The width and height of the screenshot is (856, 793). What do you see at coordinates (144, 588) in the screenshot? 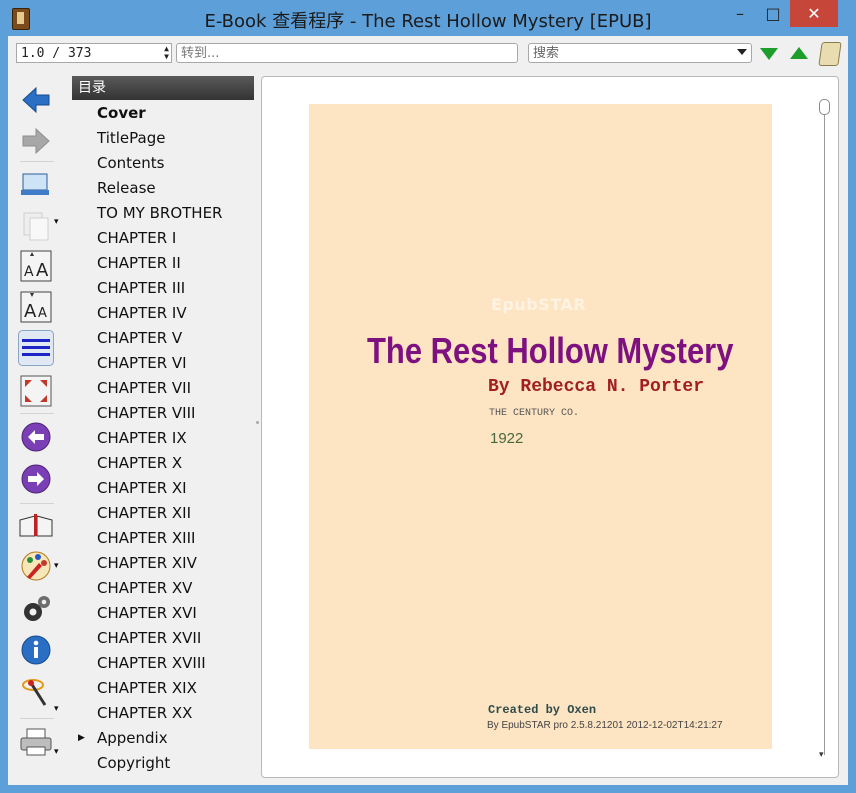
I see `toc-item-chapter: CHAPTER XV` at bounding box center [144, 588].